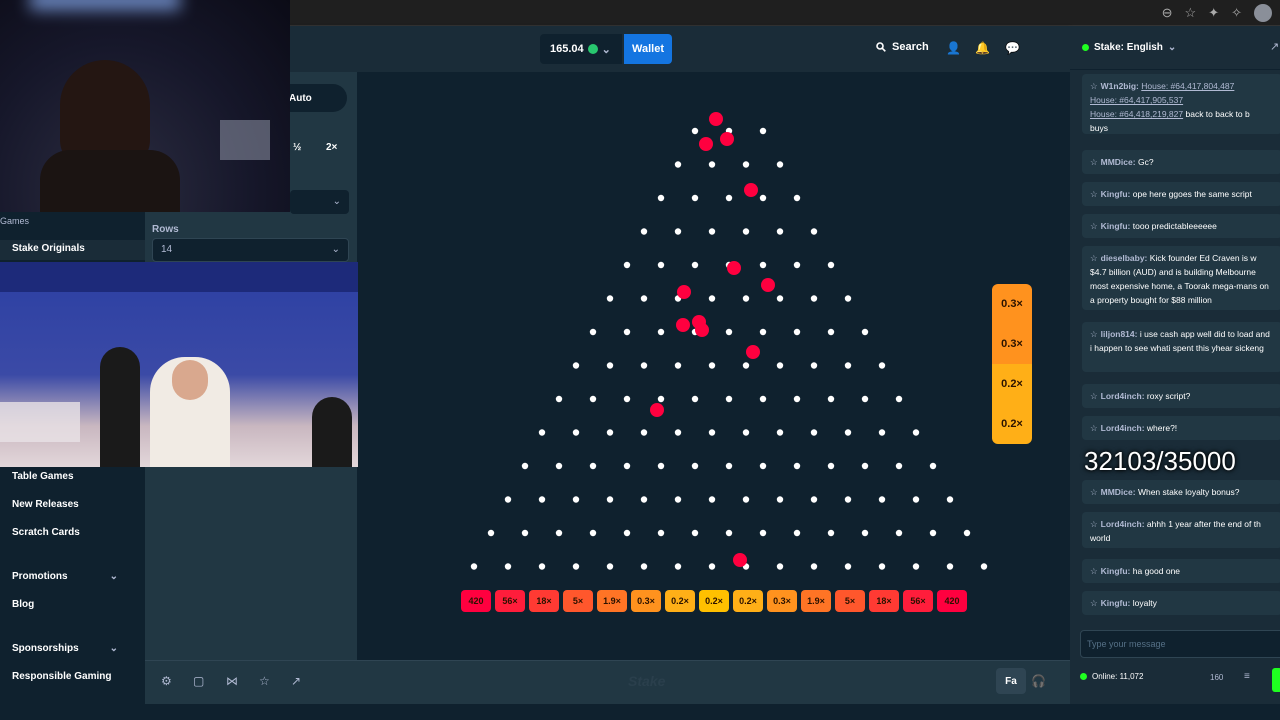 This screenshot has height=720, width=1280. Describe the element at coordinates (1276, 680) in the screenshot. I see `send-button` at that location.